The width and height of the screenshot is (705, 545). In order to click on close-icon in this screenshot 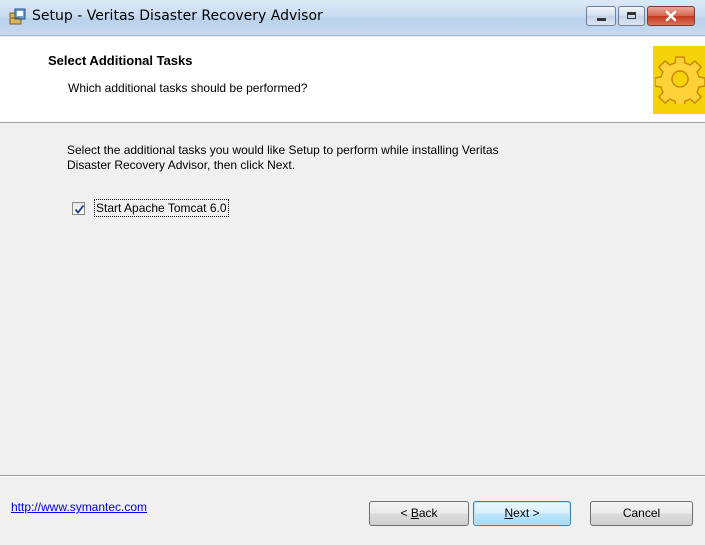, I will do `click(671, 16)`.